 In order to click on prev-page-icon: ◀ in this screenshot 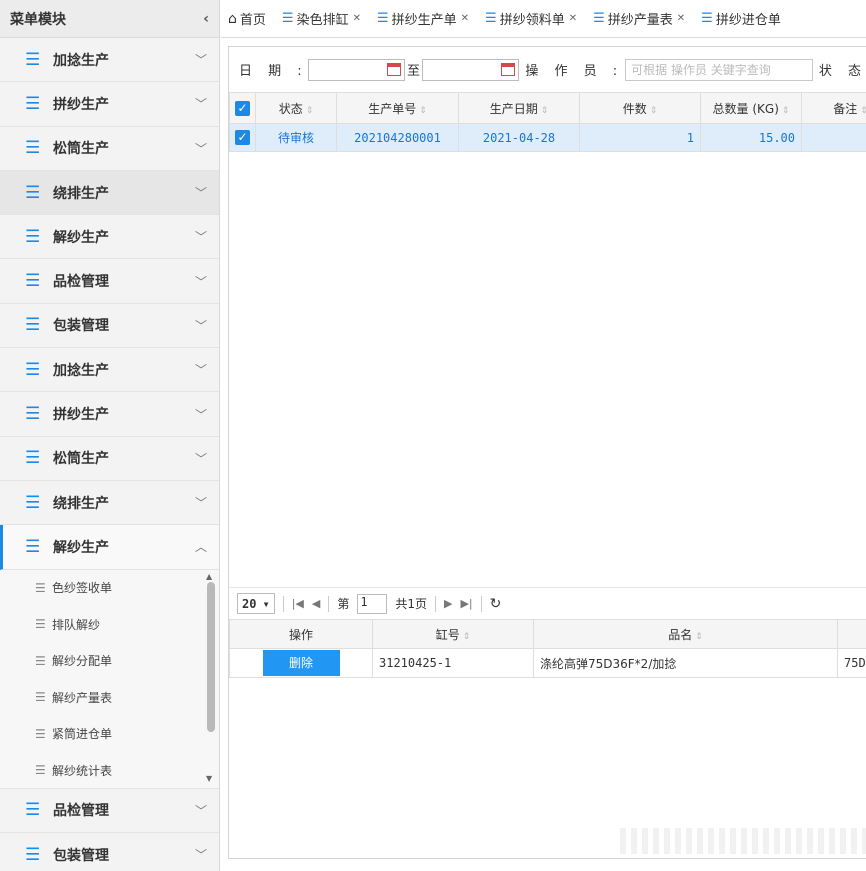, I will do `click(316, 603)`.